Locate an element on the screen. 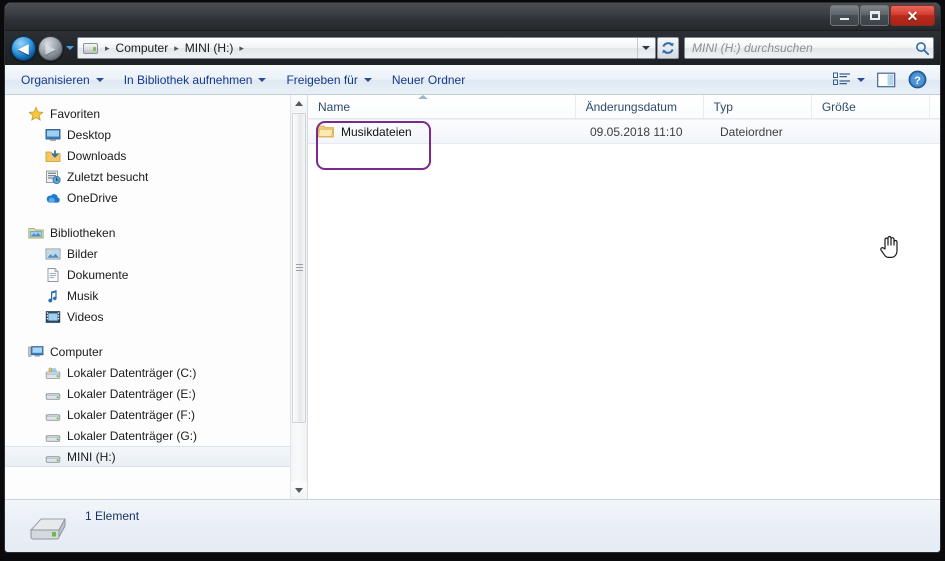  sidebar-item-mini-h: MINI (H:) is located at coordinates (156, 456).